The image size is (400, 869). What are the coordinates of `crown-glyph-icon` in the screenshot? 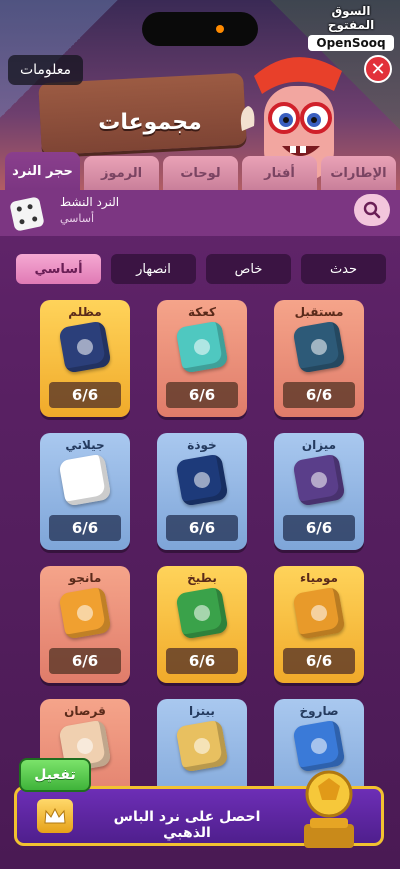 It's located at (55, 815).